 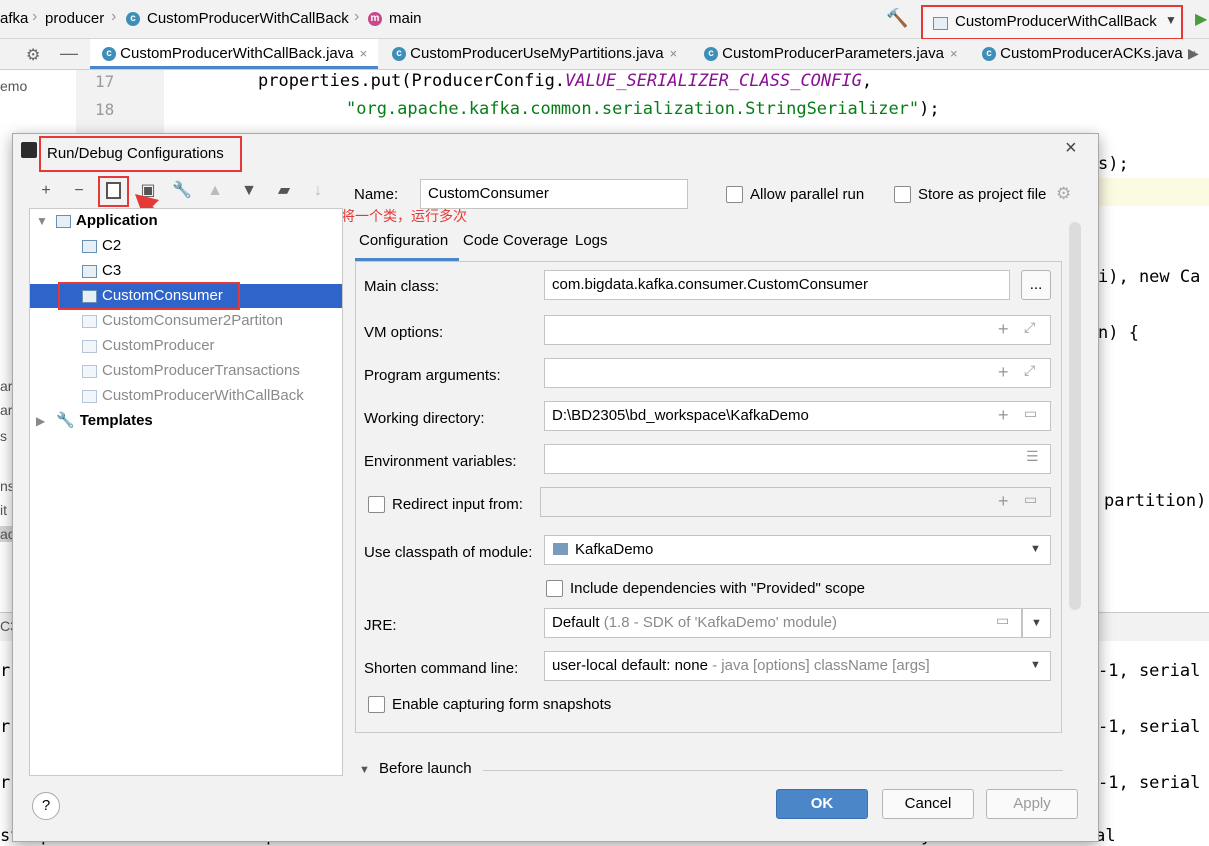 I want to click on tree-templates: 🔧 Templates, so click(x=104, y=421).